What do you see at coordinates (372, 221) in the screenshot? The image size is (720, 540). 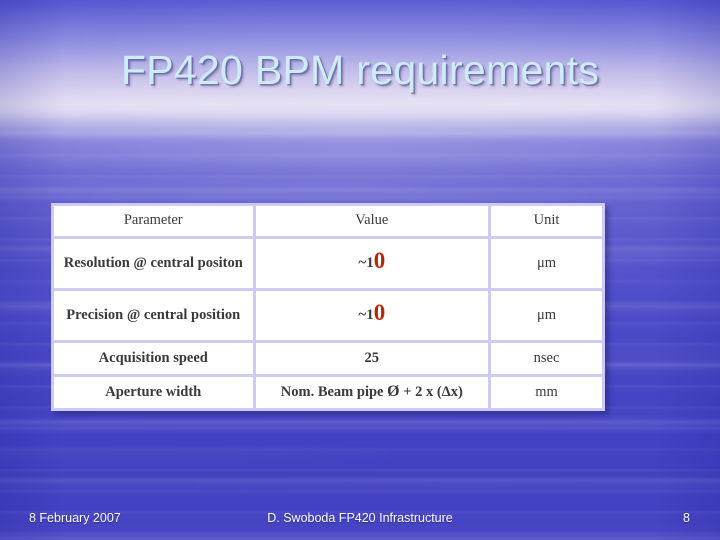 I see `column-header-value: Value` at bounding box center [372, 221].